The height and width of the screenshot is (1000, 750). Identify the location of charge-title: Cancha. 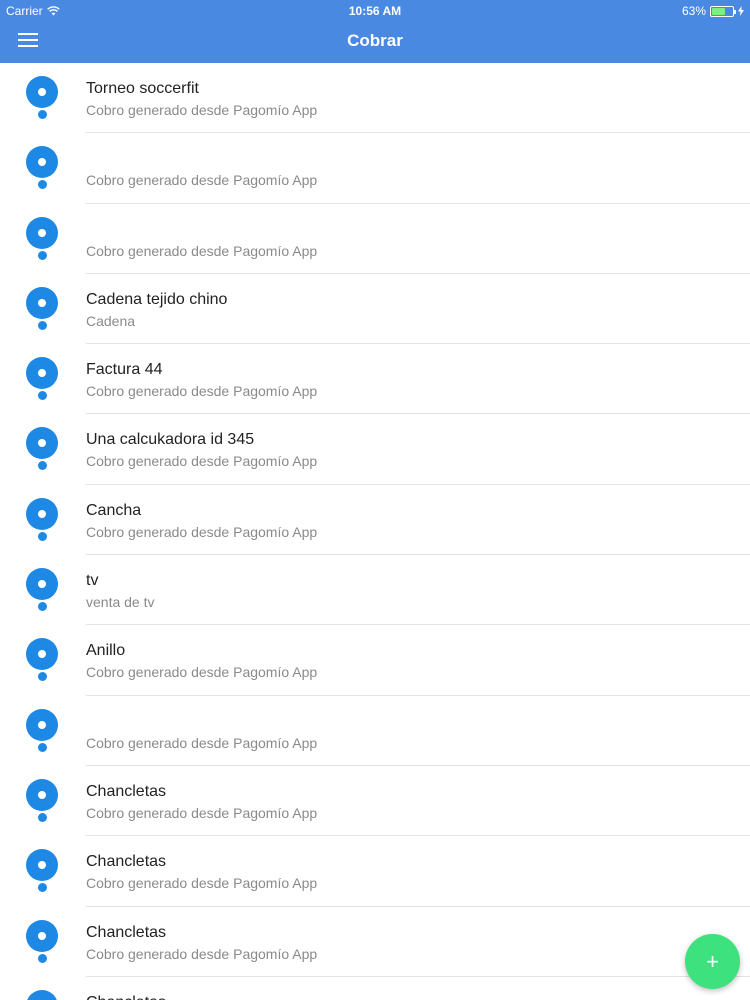
(114, 510).